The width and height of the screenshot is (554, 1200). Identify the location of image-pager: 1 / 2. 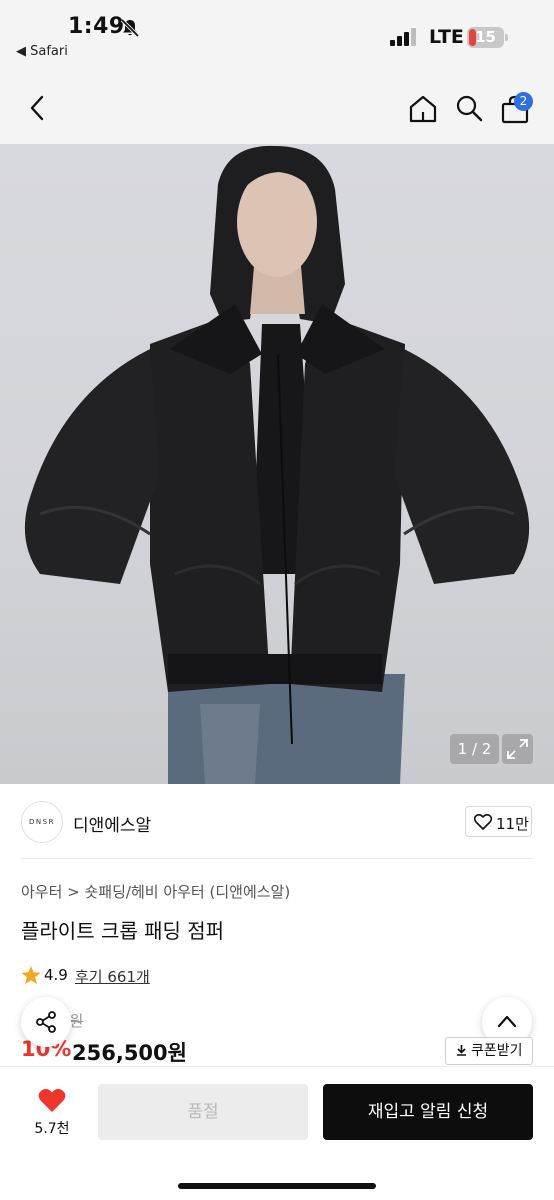
(474, 749).